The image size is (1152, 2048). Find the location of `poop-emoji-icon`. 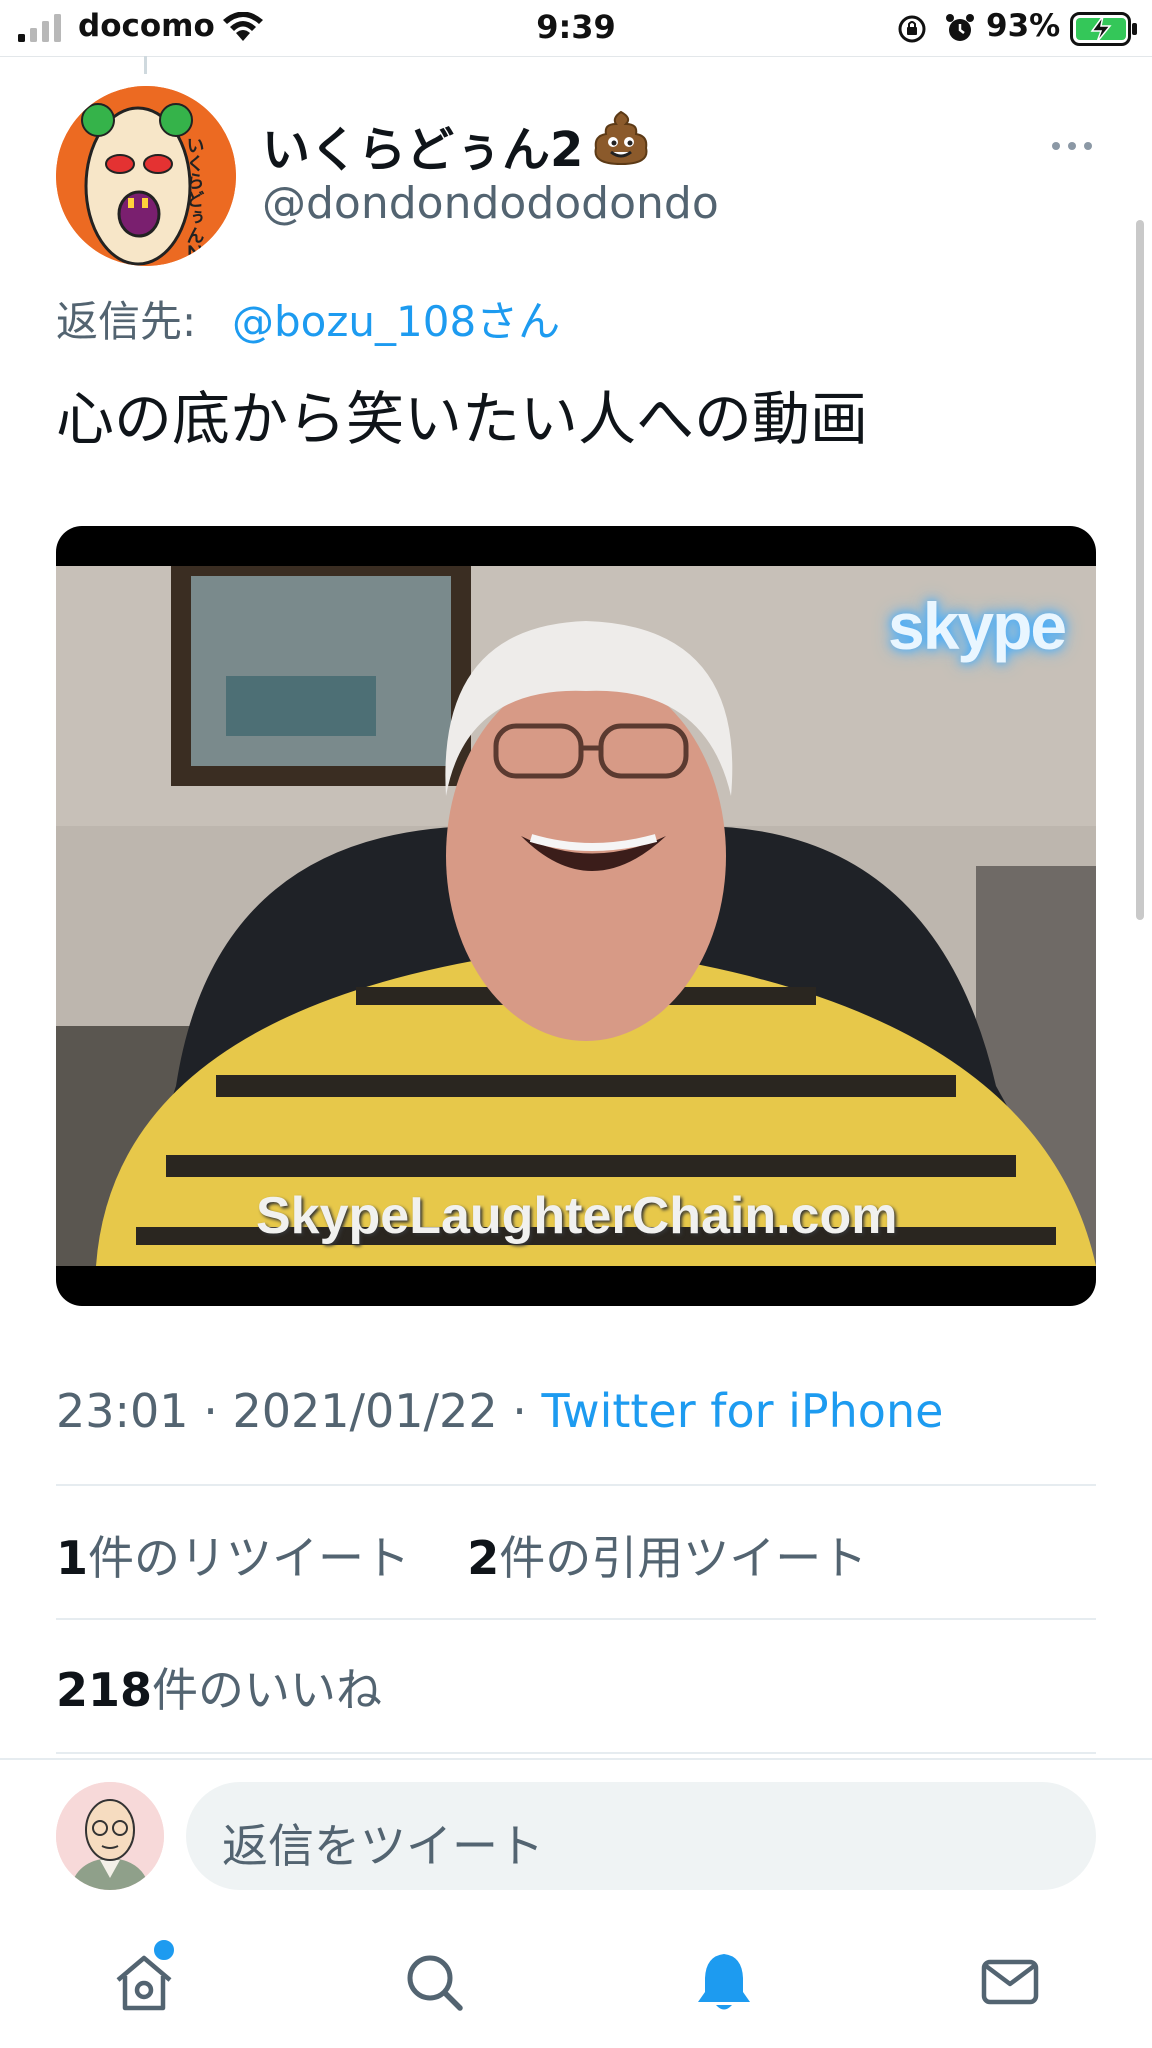

poop-emoji-icon is located at coordinates (621, 138).